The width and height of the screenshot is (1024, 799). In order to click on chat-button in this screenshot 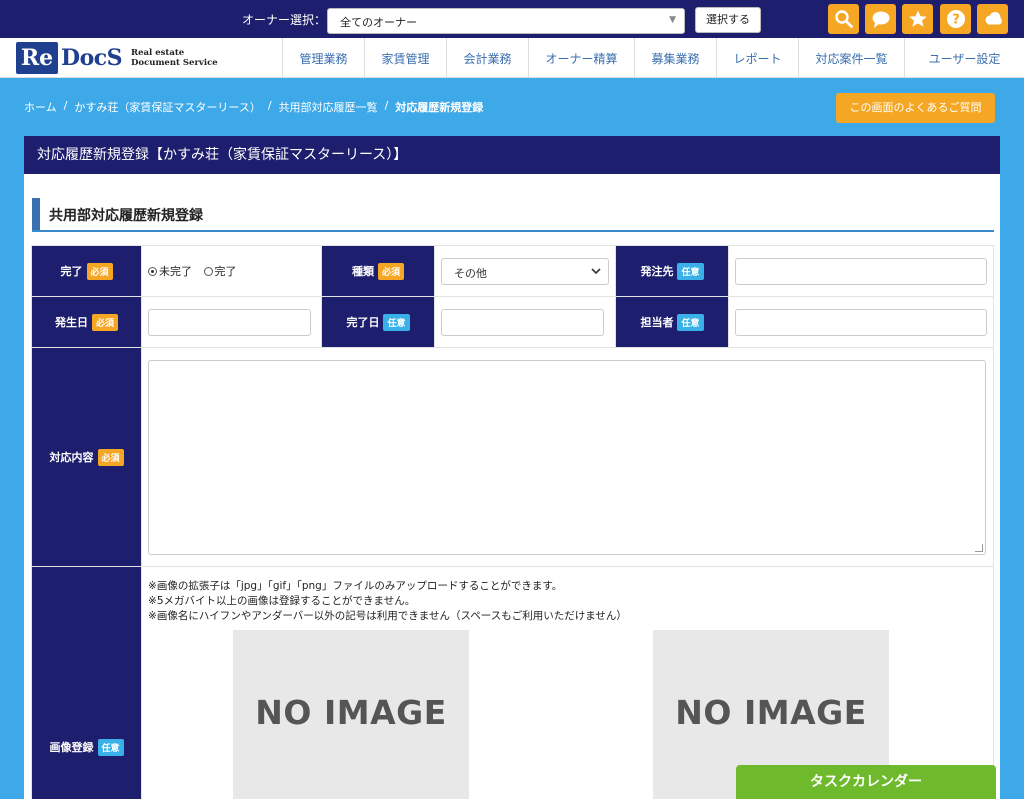, I will do `click(880, 19)`.